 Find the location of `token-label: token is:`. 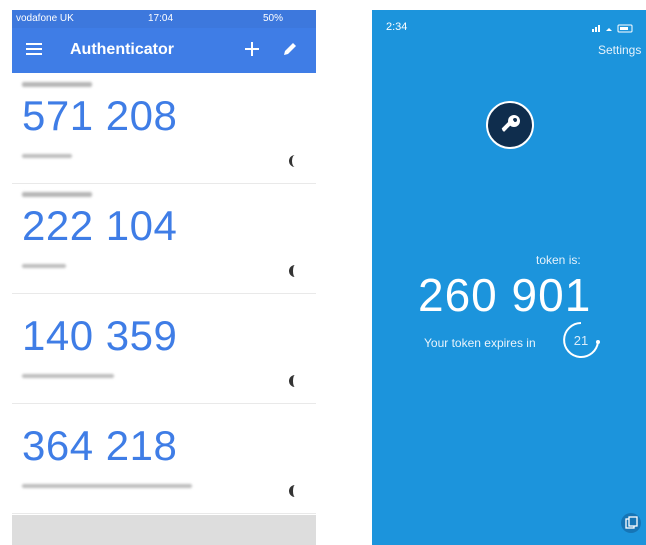

token-label: token is: is located at coordinates (558, 260).